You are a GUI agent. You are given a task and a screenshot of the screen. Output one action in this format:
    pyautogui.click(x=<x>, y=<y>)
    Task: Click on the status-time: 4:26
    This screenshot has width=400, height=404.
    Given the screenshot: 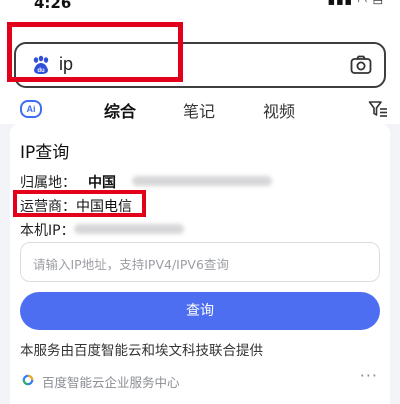 What is the action you would take?
    pyautogui.click(x=53, y=6)
    